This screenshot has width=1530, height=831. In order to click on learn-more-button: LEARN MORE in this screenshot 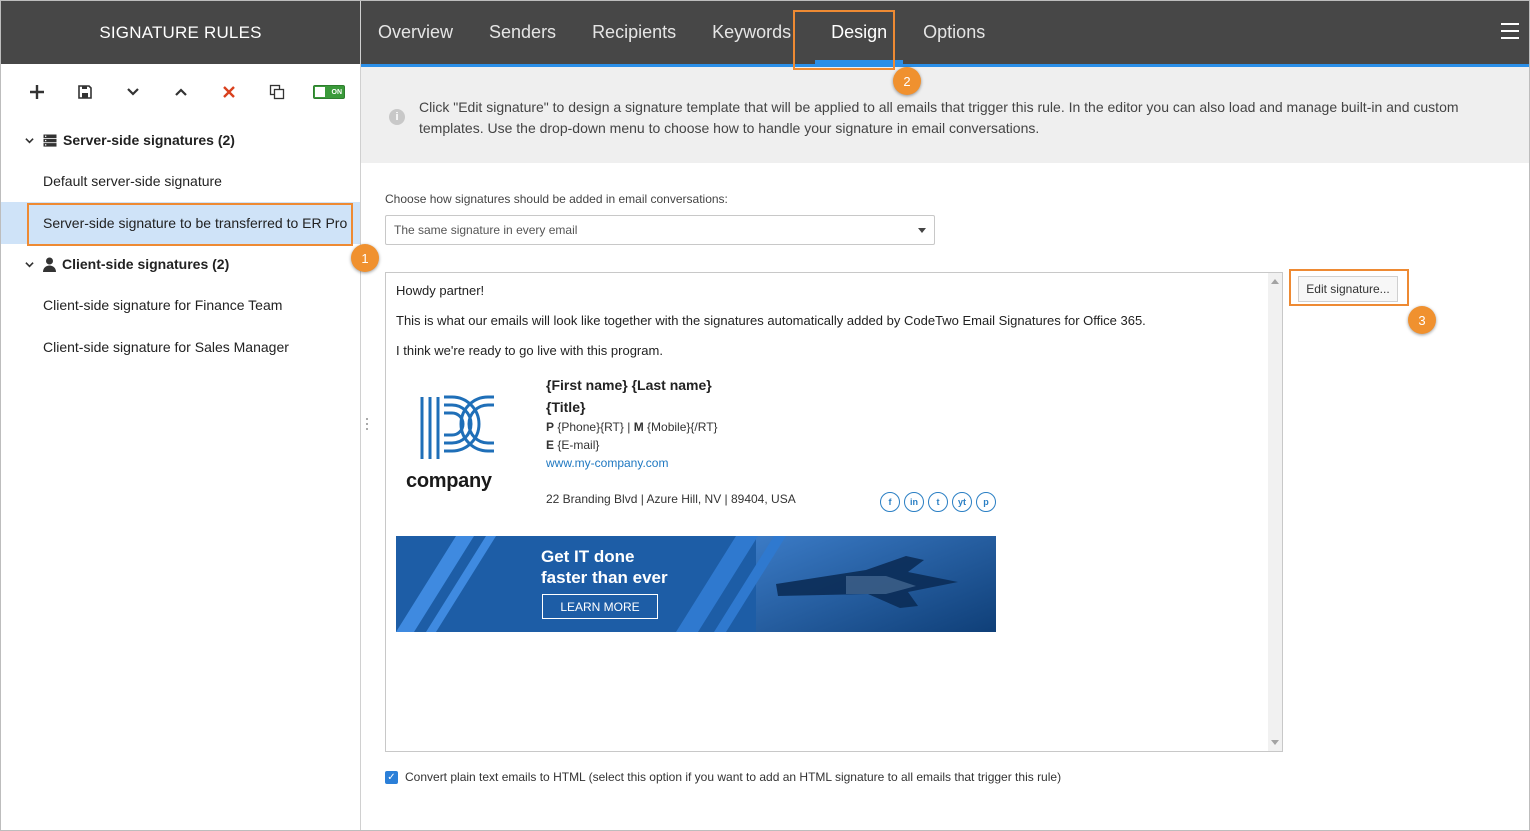, I will do `click(600, 606)`.